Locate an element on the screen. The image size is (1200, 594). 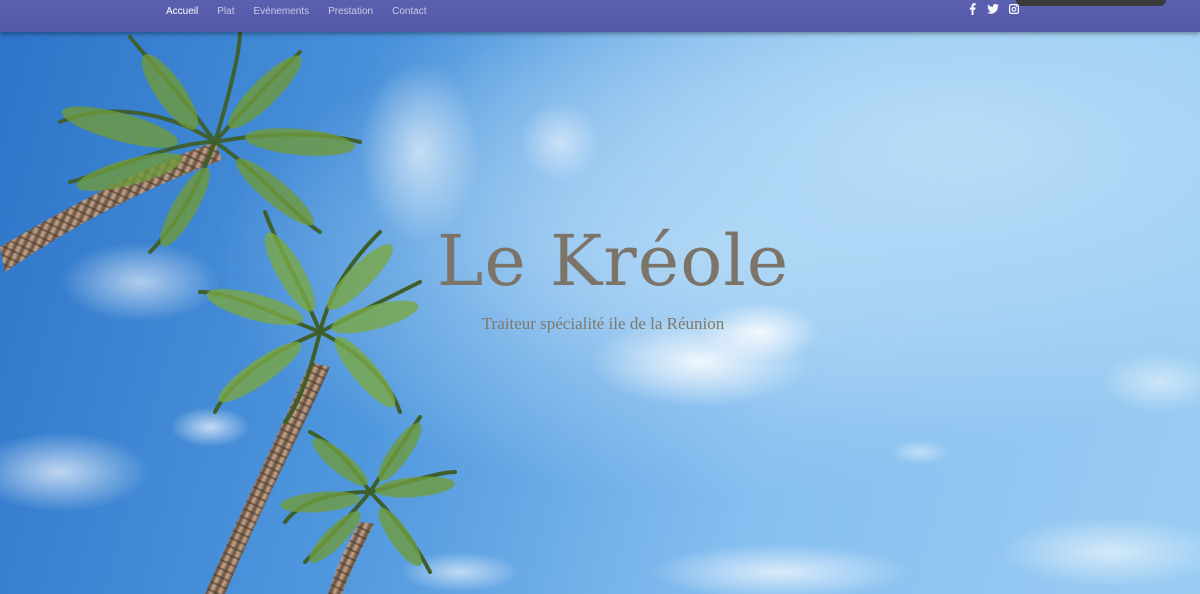
social-links is located at coordinates (993, 9).